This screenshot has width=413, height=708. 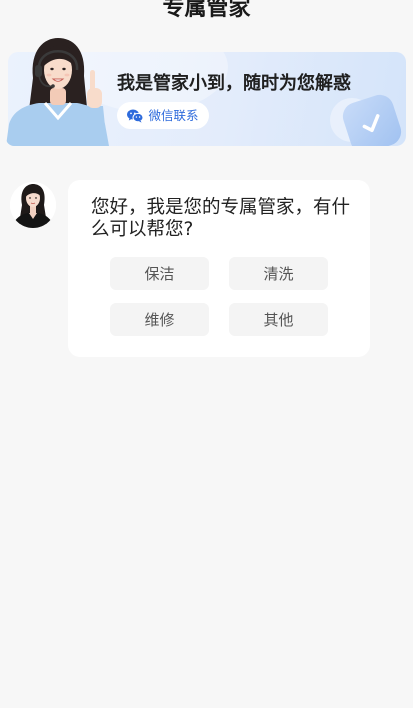 I want to click on option-repair-button: 维修, so click(x=159, y=319).